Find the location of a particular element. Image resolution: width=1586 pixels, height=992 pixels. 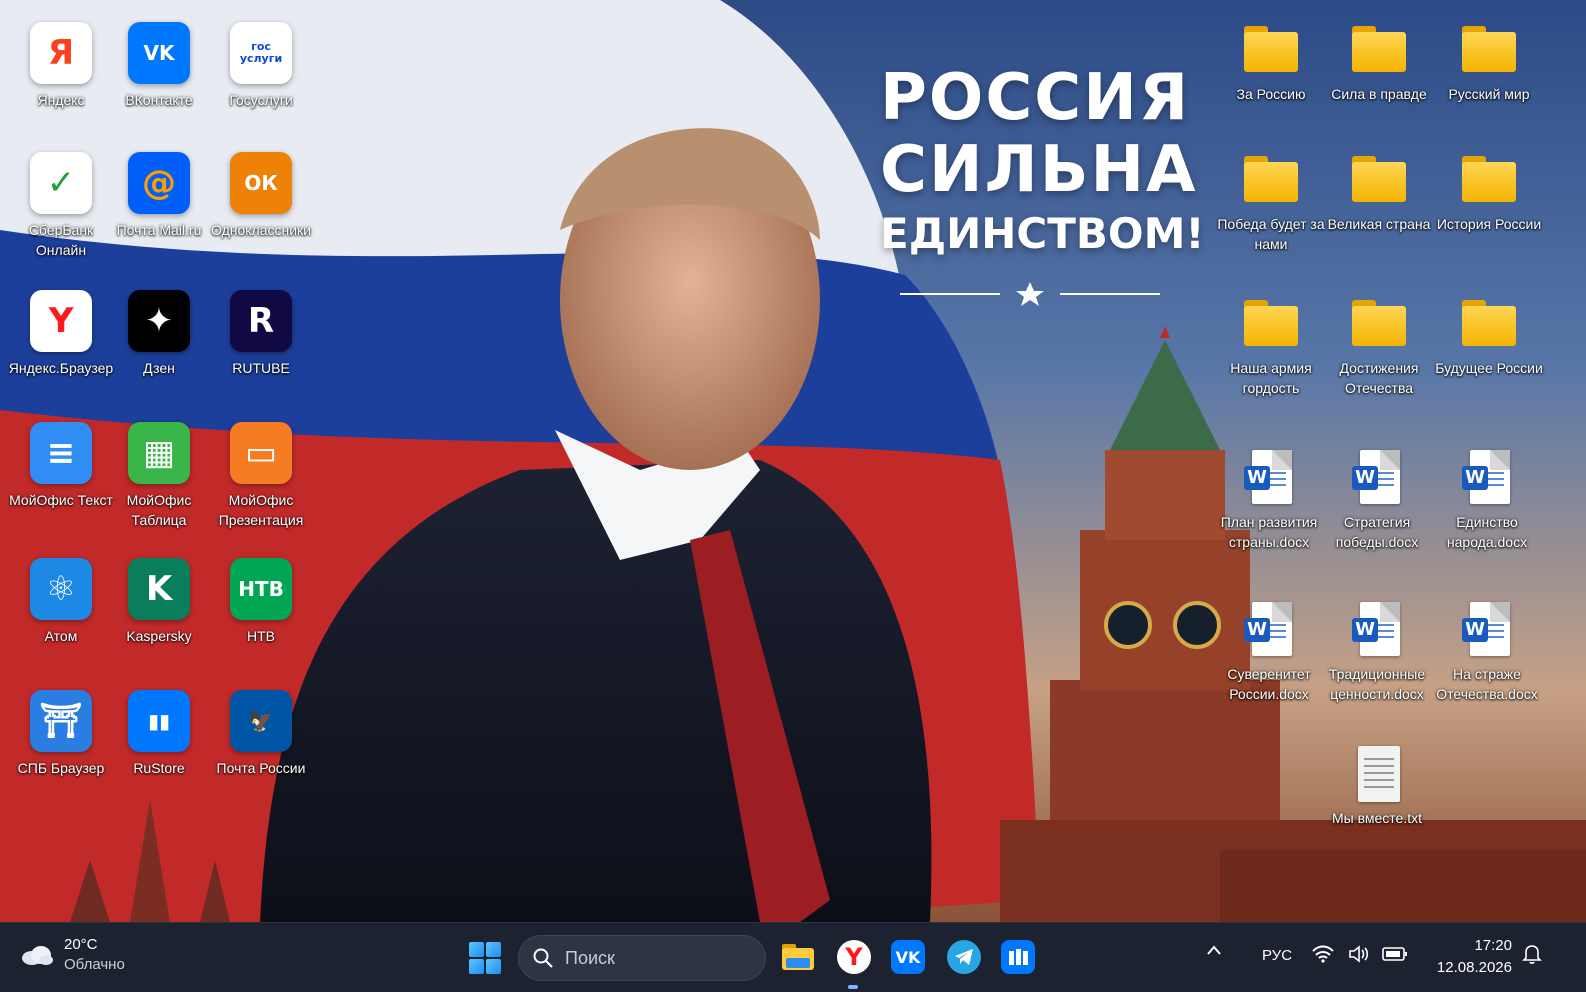

app-icon: @ is located at coordinates (159, 183).